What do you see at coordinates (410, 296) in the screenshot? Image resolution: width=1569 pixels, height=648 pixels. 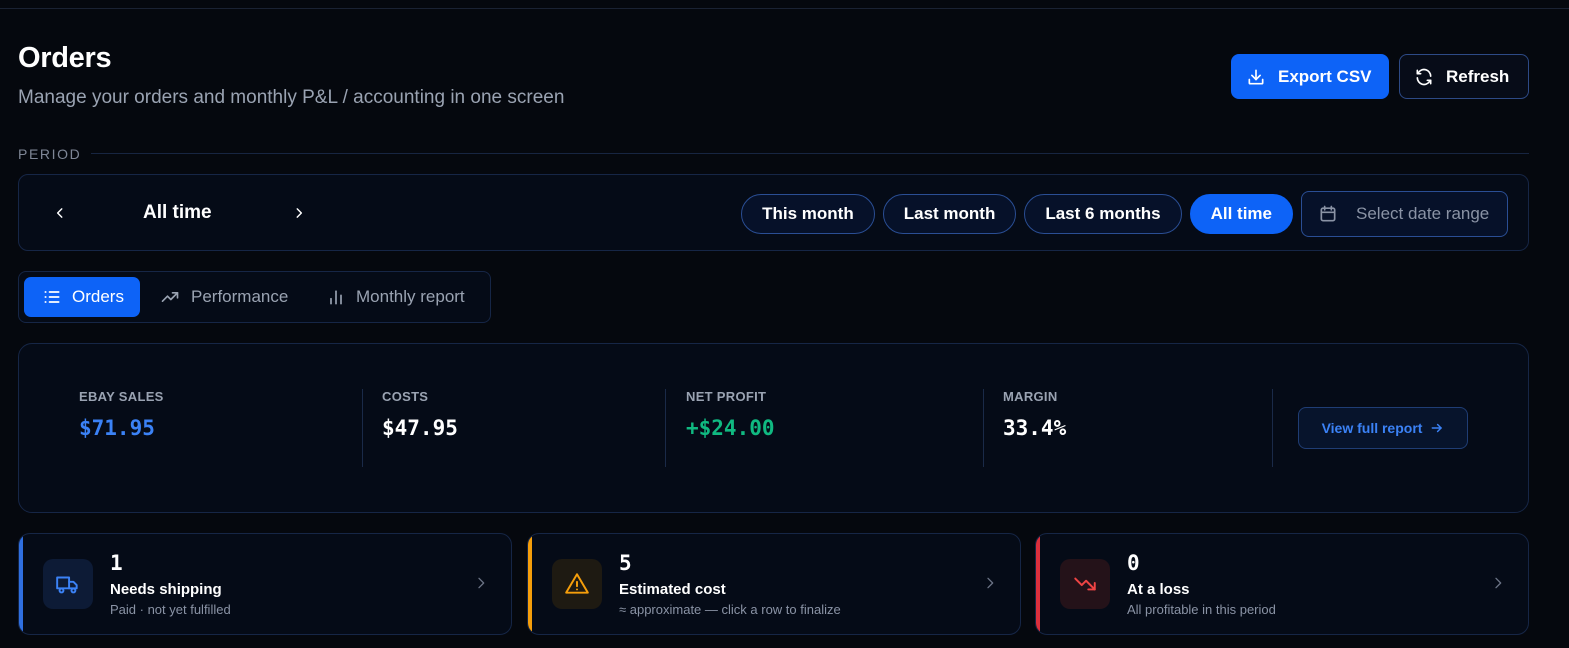 I see `tab-monthly-report-label: Monthly report` at bounding box center [410, 296].